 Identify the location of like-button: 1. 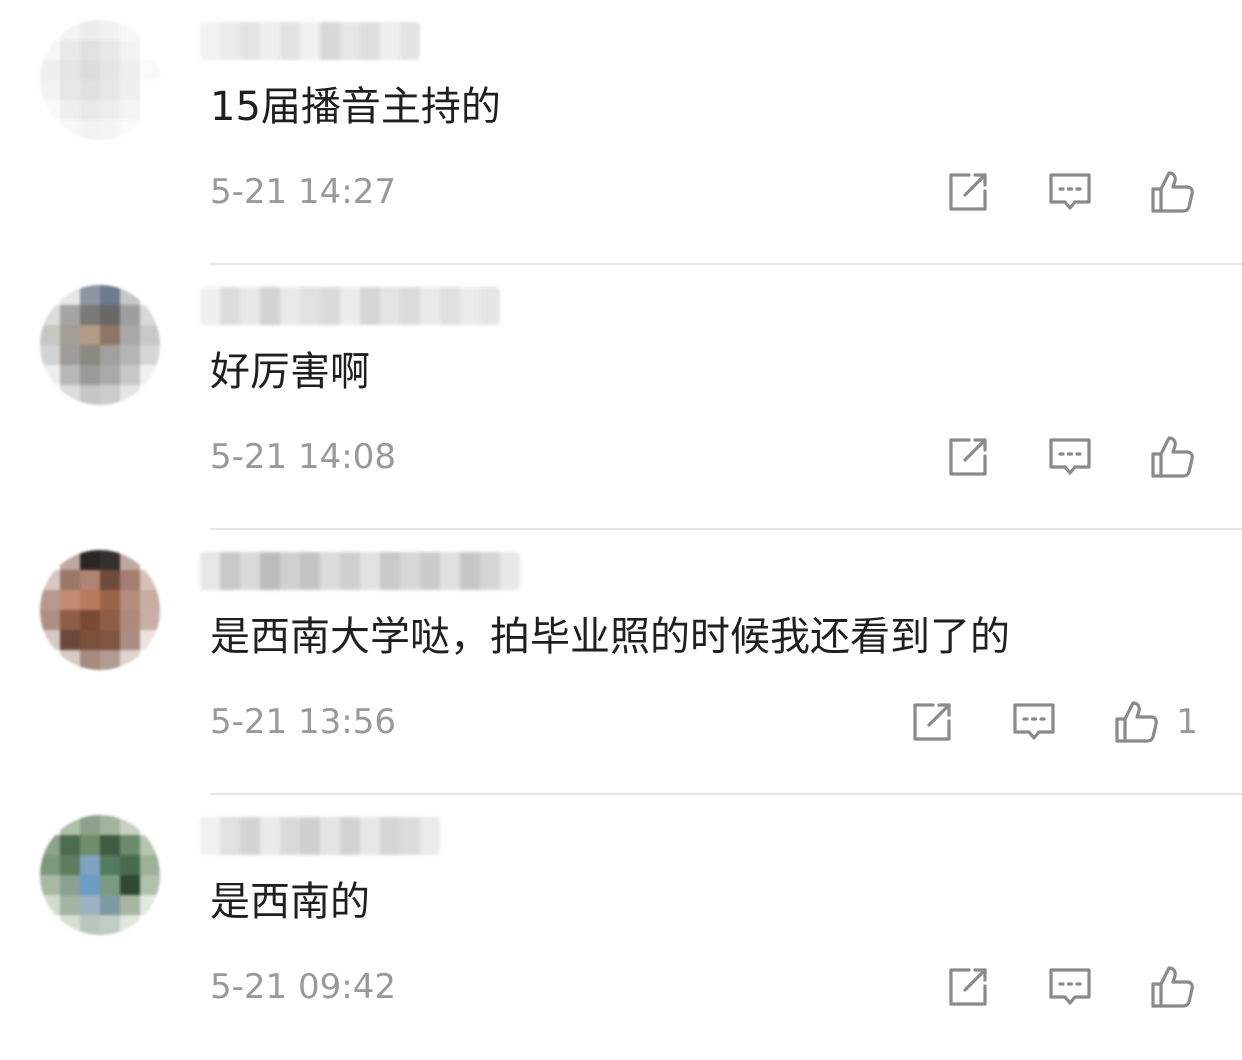
(1154, 722).